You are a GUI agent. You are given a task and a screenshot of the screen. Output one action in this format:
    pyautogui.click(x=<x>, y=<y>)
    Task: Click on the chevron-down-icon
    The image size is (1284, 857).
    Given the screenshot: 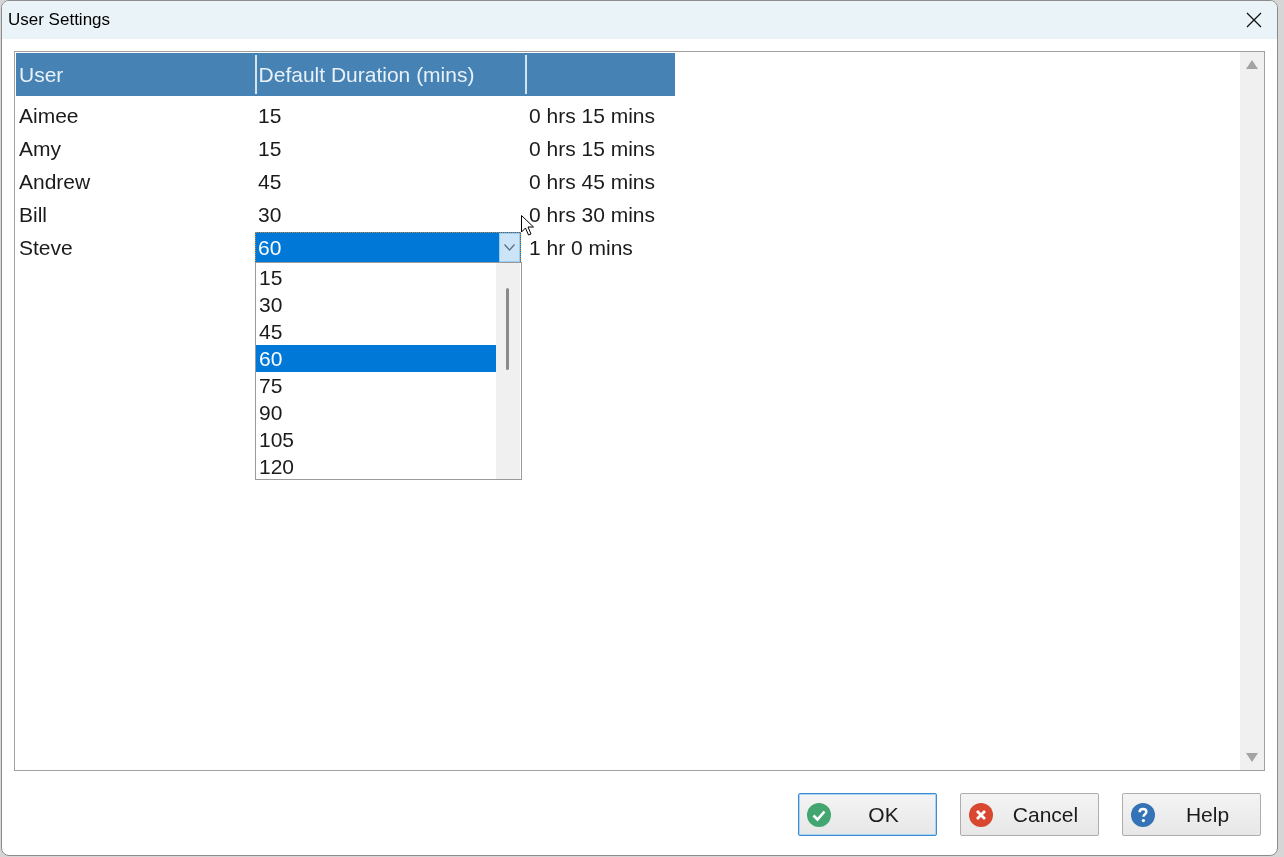 What is the action you would take?
    pyautogui.click(x=509, y=247)
    